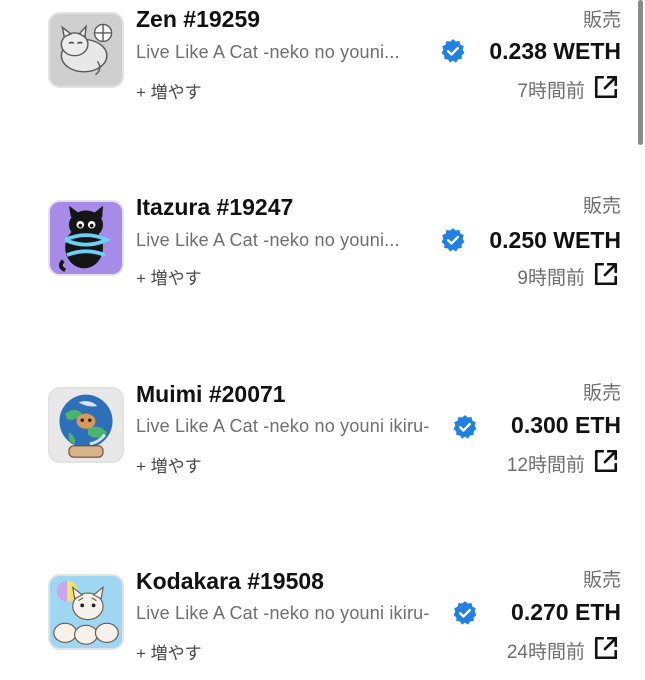 The image size is (645, 680). I want to click on nft-name: Muimi #20071, so click(211, 394).